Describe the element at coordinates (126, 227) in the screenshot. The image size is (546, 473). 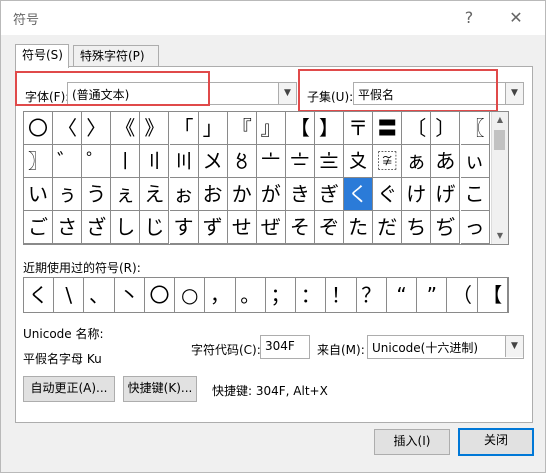
I see `symbol-cell: し` at that location.